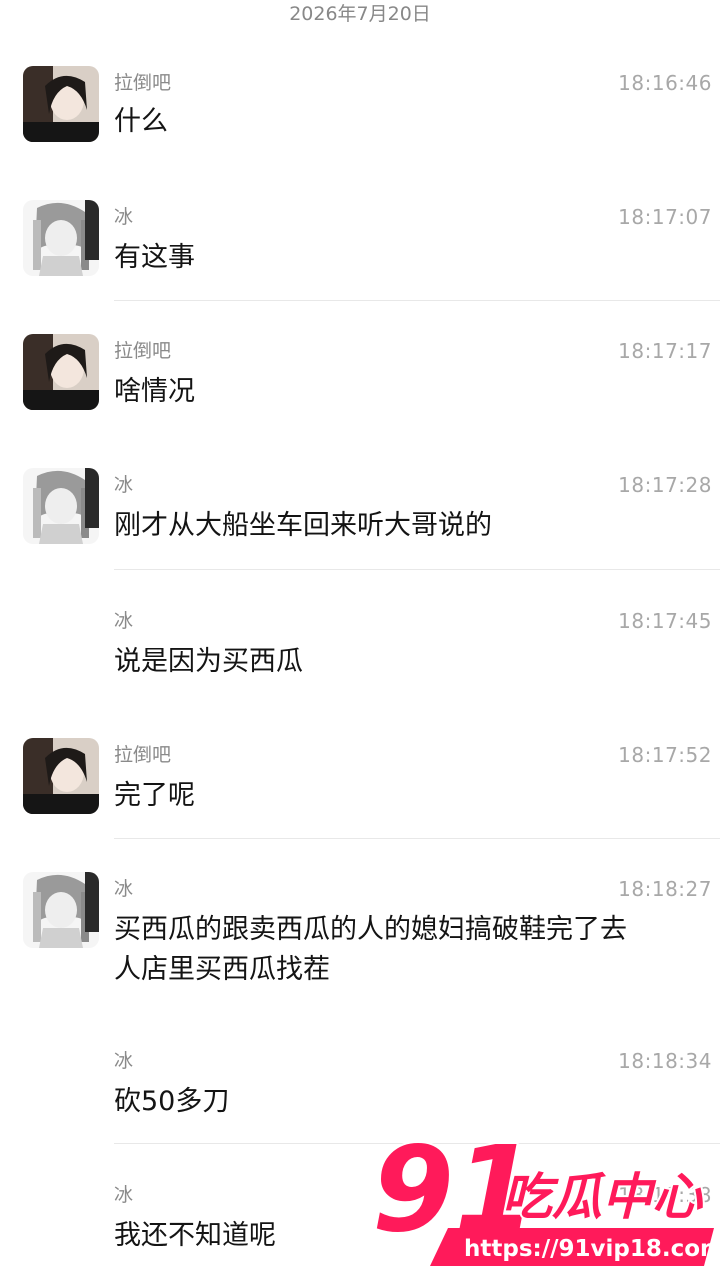 Image resolution: width=720 pixels, height=1280 pixels. Describe the element at coordinates (141, 121) in the screenshot. I see `message-text: 什么` at that location.